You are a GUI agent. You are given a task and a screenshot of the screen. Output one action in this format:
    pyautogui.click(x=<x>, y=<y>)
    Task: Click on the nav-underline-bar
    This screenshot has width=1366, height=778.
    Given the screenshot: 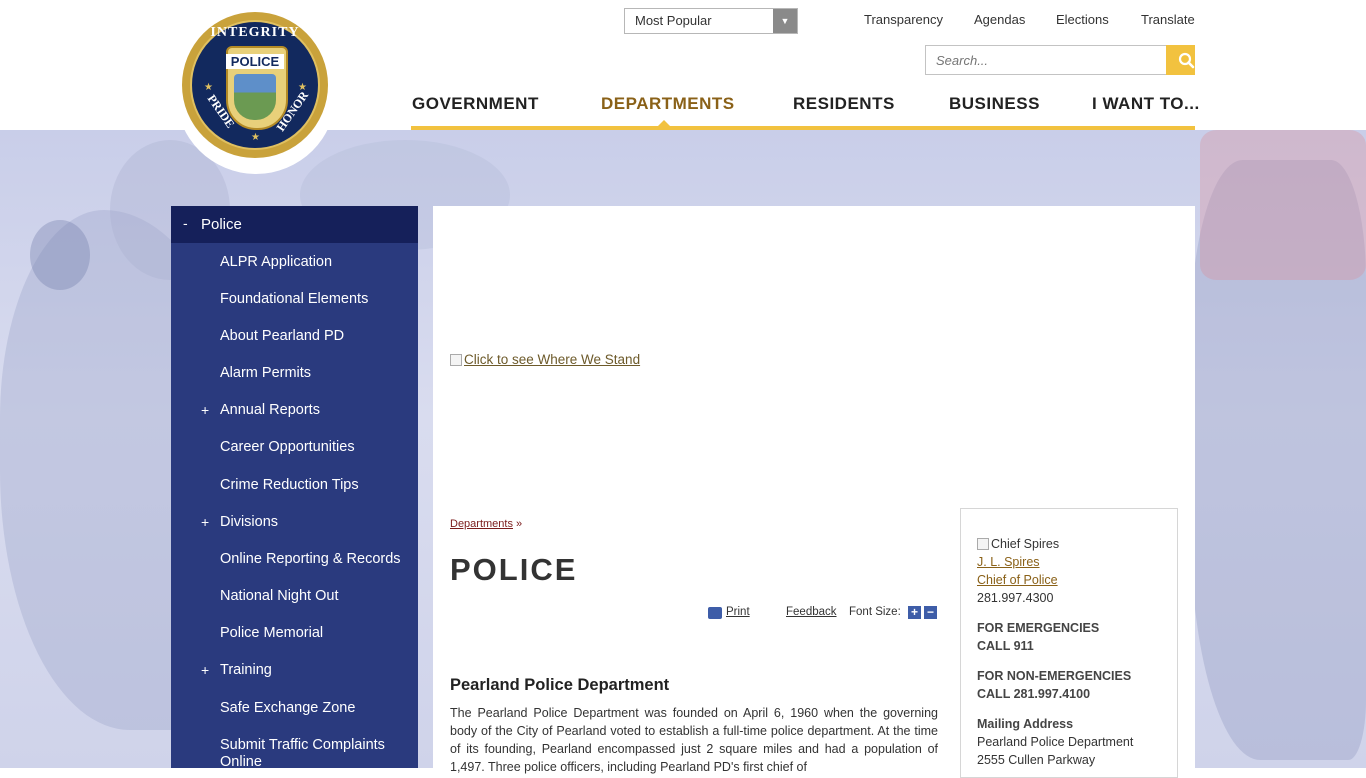 What is the action you would take?
    pyautogui.click(x=803, y=128)
    